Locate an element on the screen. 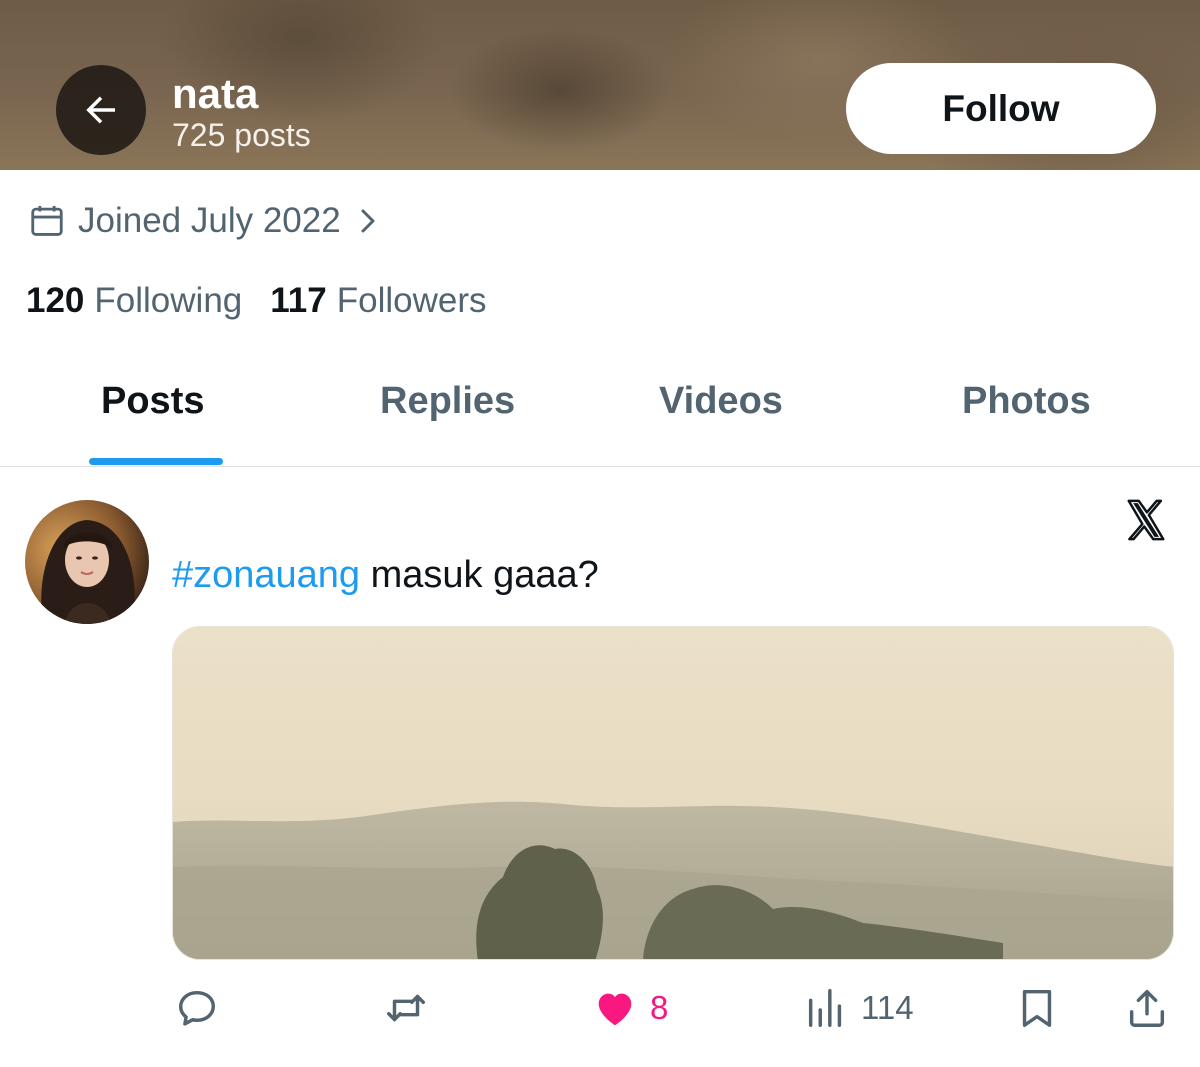  avatar is located at coordinates (87, 562).